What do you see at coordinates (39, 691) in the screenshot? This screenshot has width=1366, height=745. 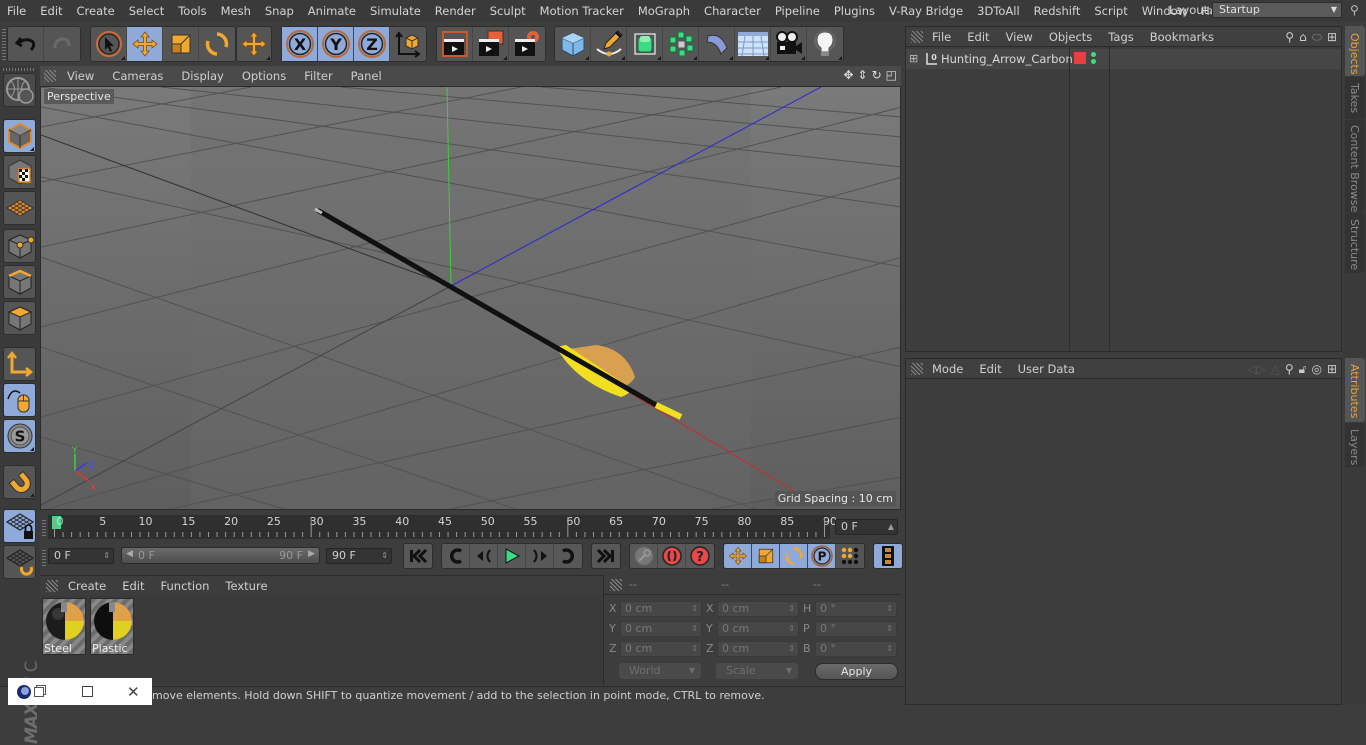 I see `restore-icon` at bounding box center [39, 691].